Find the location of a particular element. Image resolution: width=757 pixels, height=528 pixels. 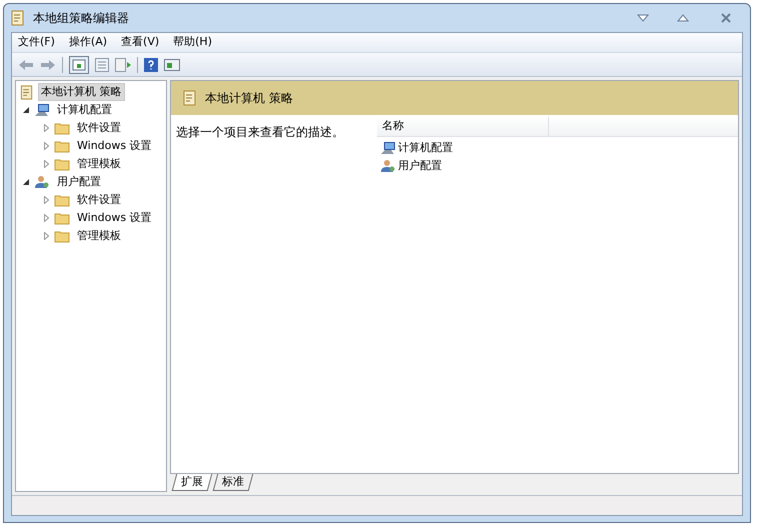

tab: 标准 is located at coordinates (233, 482).